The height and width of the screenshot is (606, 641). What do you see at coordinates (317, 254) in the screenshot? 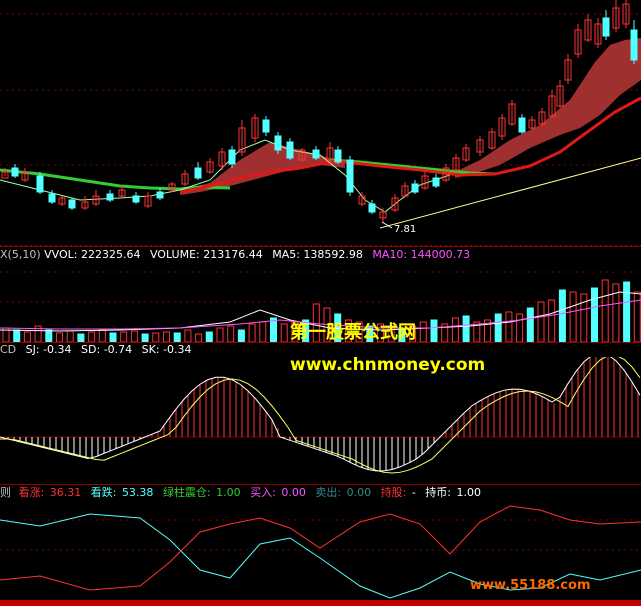
I see `ma5-label: MA5: 138592.98` at bounding box center [317, 254].